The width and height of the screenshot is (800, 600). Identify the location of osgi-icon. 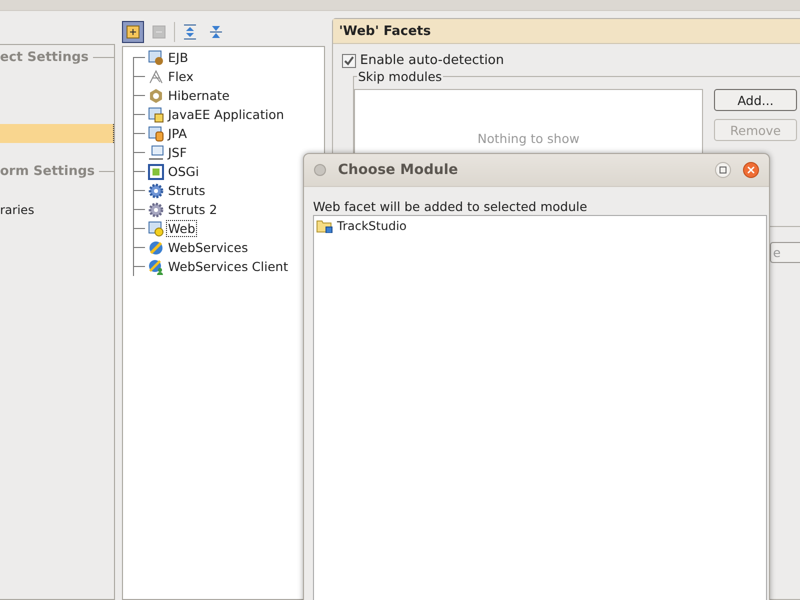
(156, 172).